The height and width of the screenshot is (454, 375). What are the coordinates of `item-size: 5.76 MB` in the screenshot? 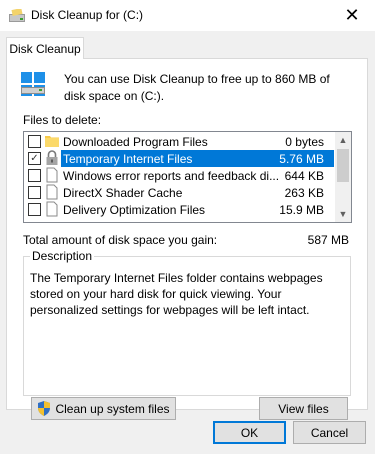 It's located at (301, 159).